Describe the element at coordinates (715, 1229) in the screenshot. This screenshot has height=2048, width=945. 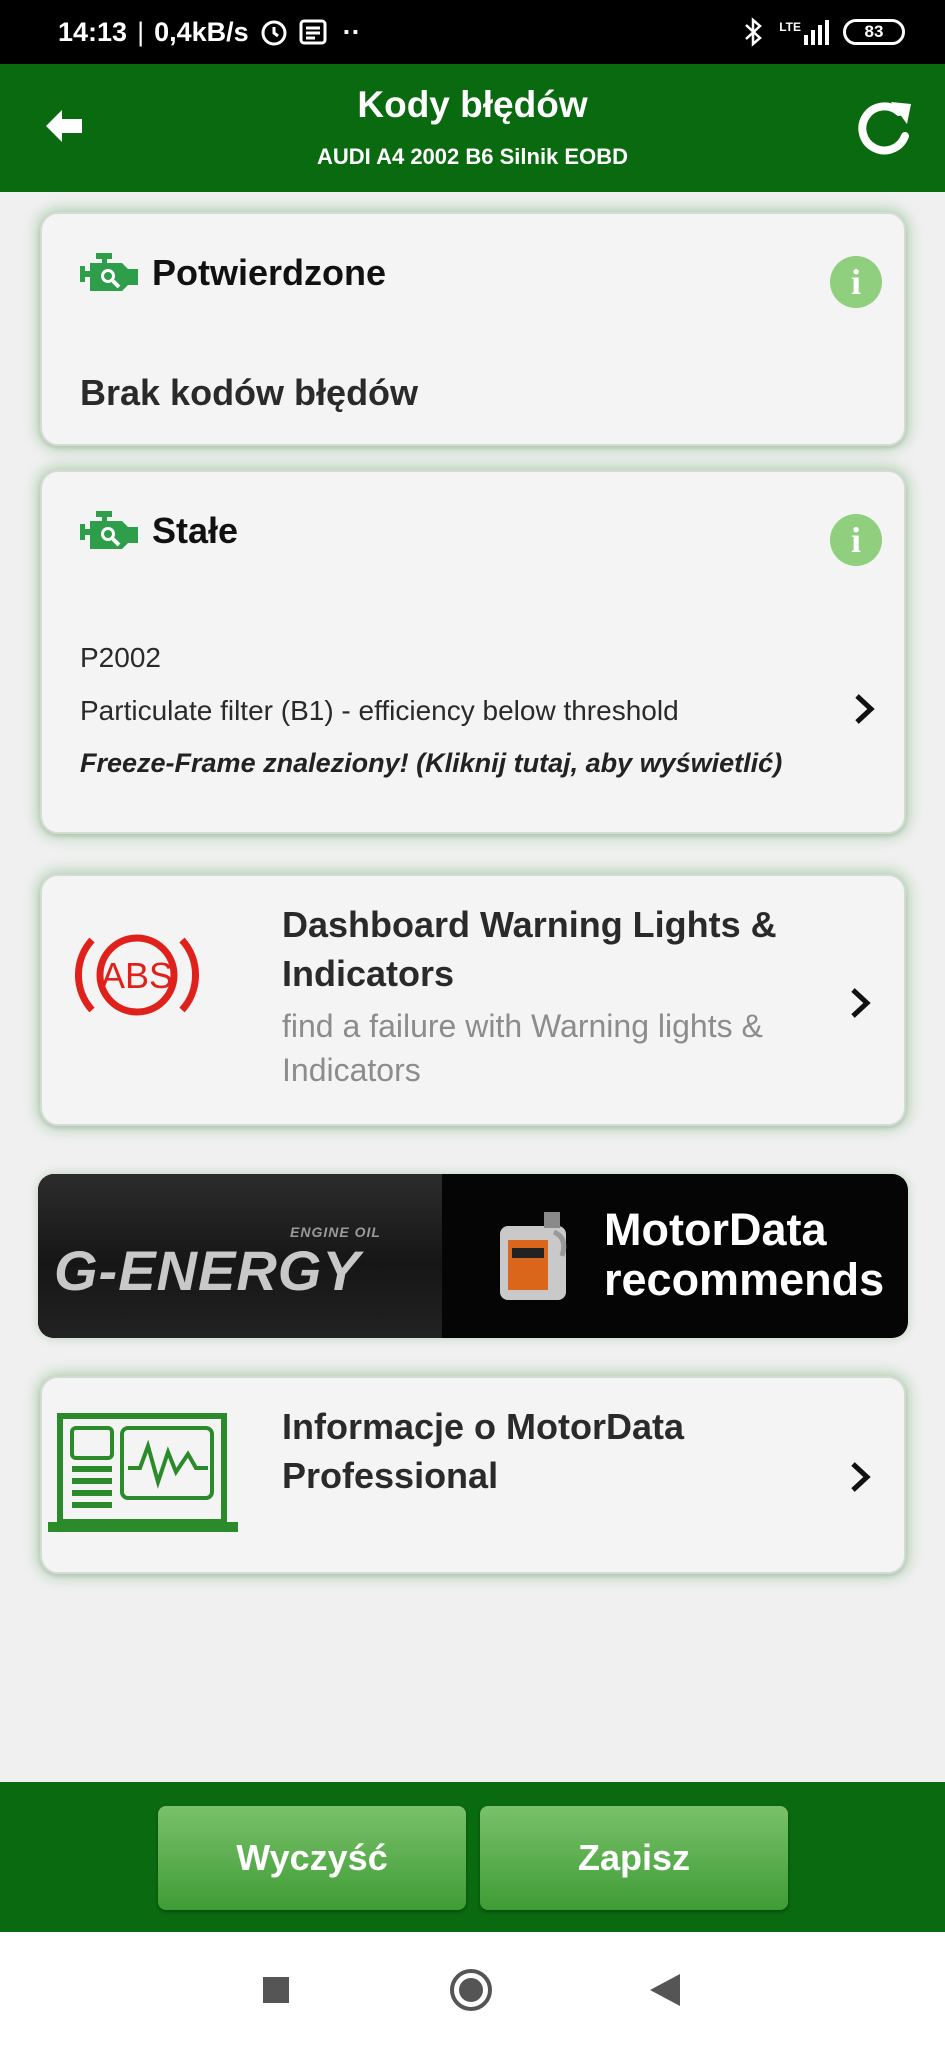
I see `banner-line1: MotorData` at that location.